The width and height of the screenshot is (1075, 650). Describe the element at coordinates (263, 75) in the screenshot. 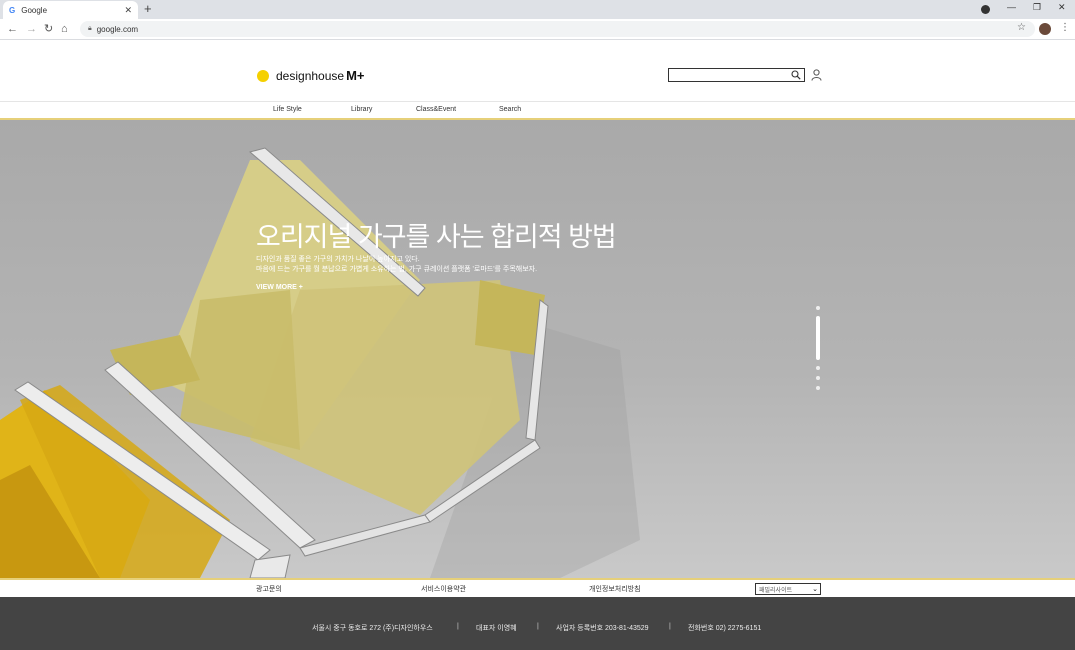

I see `logo-dot-icon` at that location.